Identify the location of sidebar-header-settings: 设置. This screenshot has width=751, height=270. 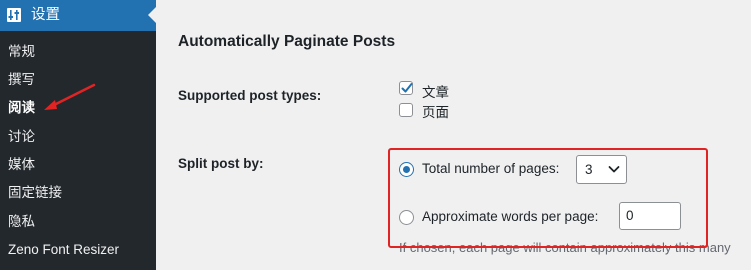
(78, 15).